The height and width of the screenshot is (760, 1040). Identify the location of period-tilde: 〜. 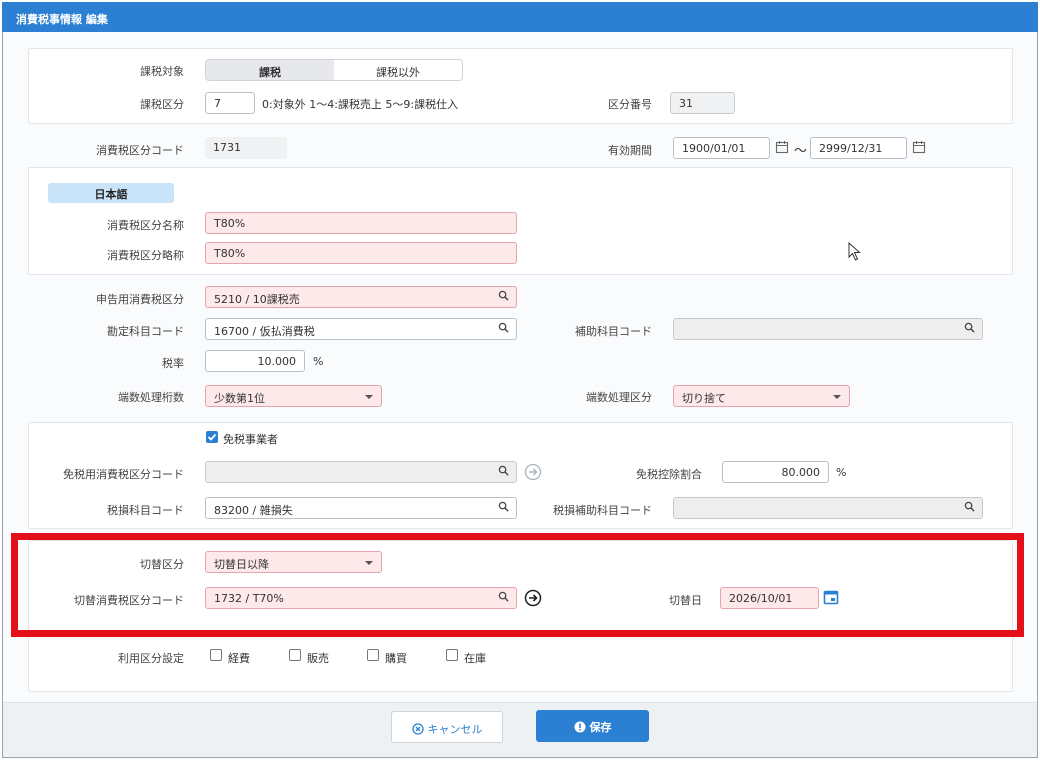
(801, 151).